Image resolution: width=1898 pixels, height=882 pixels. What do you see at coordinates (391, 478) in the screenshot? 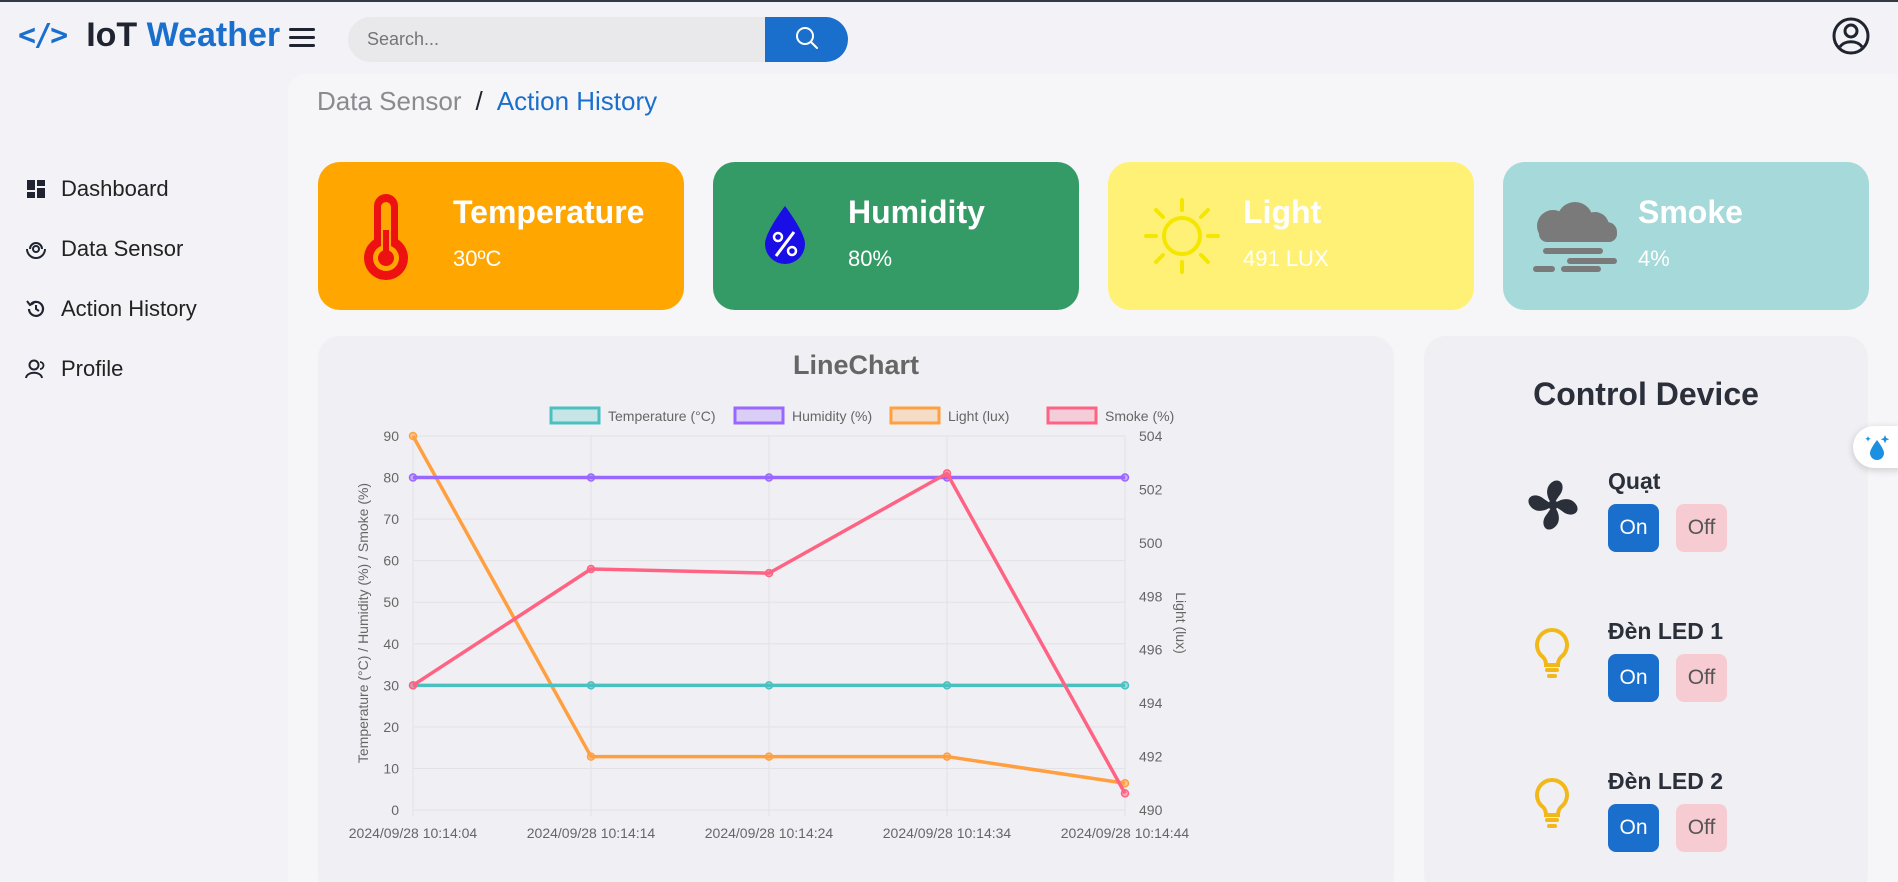
I see `y-tick-label: 80` at bounding box center [391, 478].